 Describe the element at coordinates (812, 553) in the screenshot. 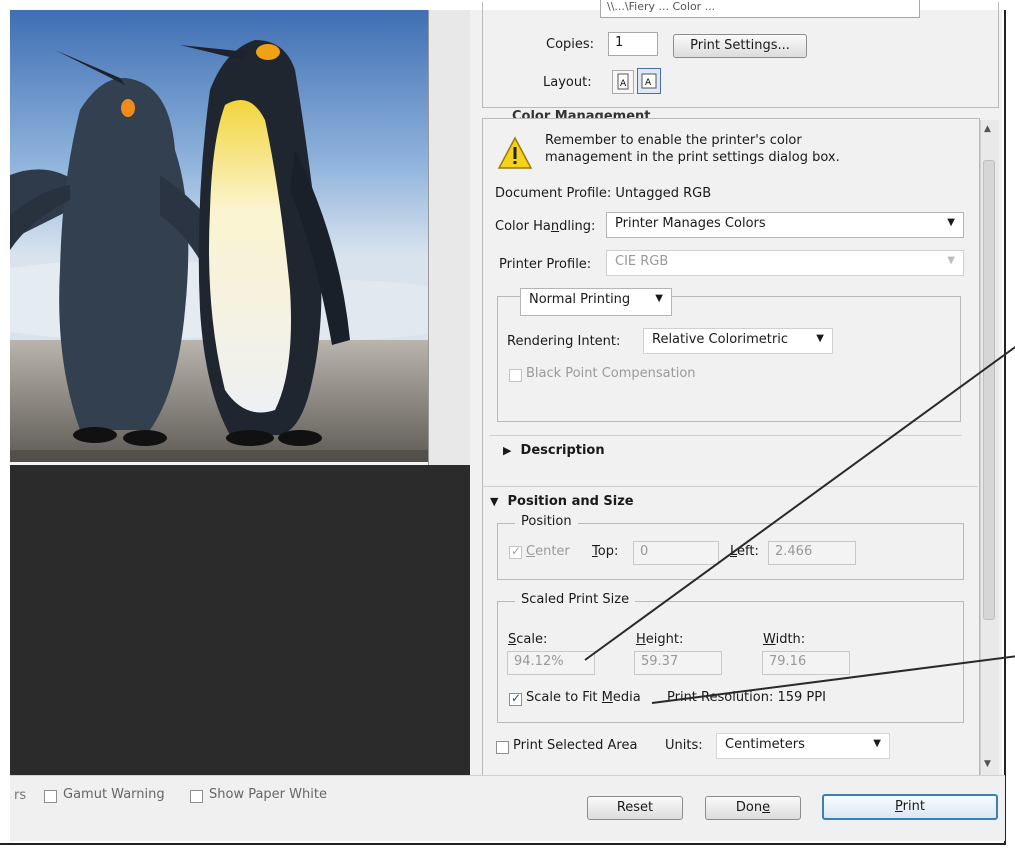

I see `left-input: 2.466` at that location.